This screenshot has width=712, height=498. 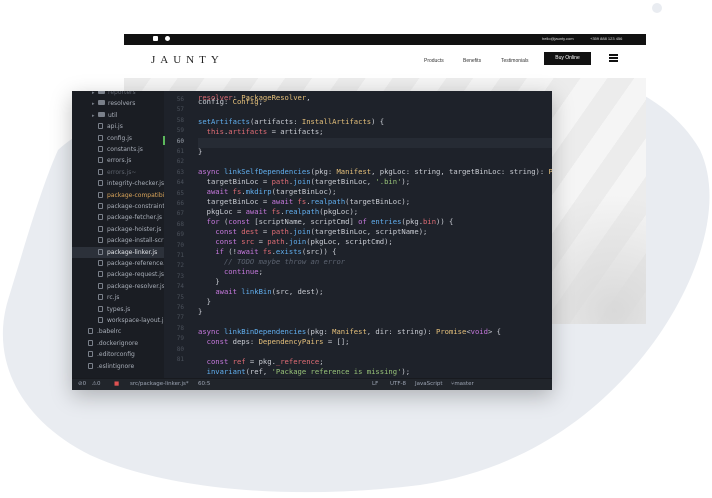 I want to click on code-line: await fs.mkdirp(targetBinLoc);, so click(x=271, y=191).